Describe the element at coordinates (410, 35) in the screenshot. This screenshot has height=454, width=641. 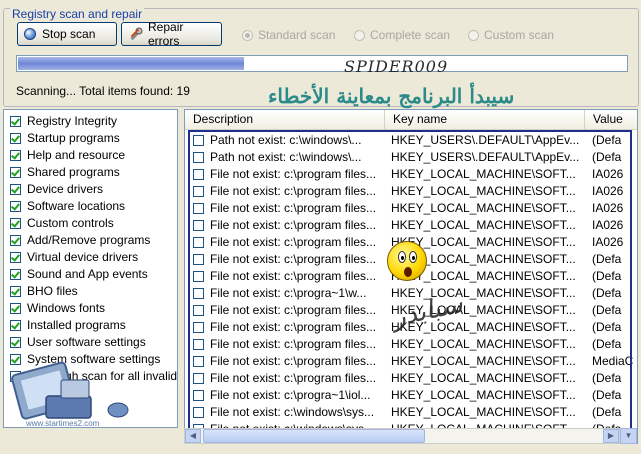
I see `radio-label: Complete scan` at that location.